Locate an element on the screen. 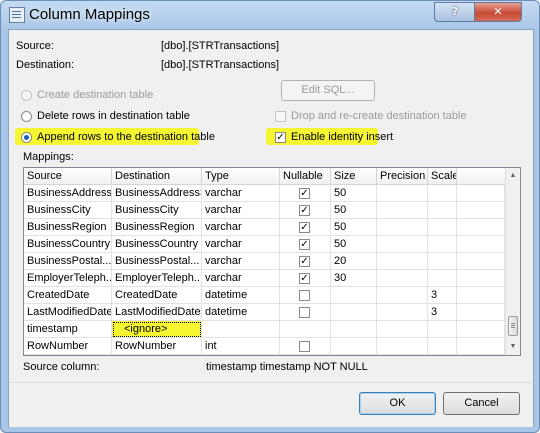 The image size is (540, 433). table-row: BusinessRegion BusinessRegion varchar ✓ 50 is located at coordinates (264, 227).